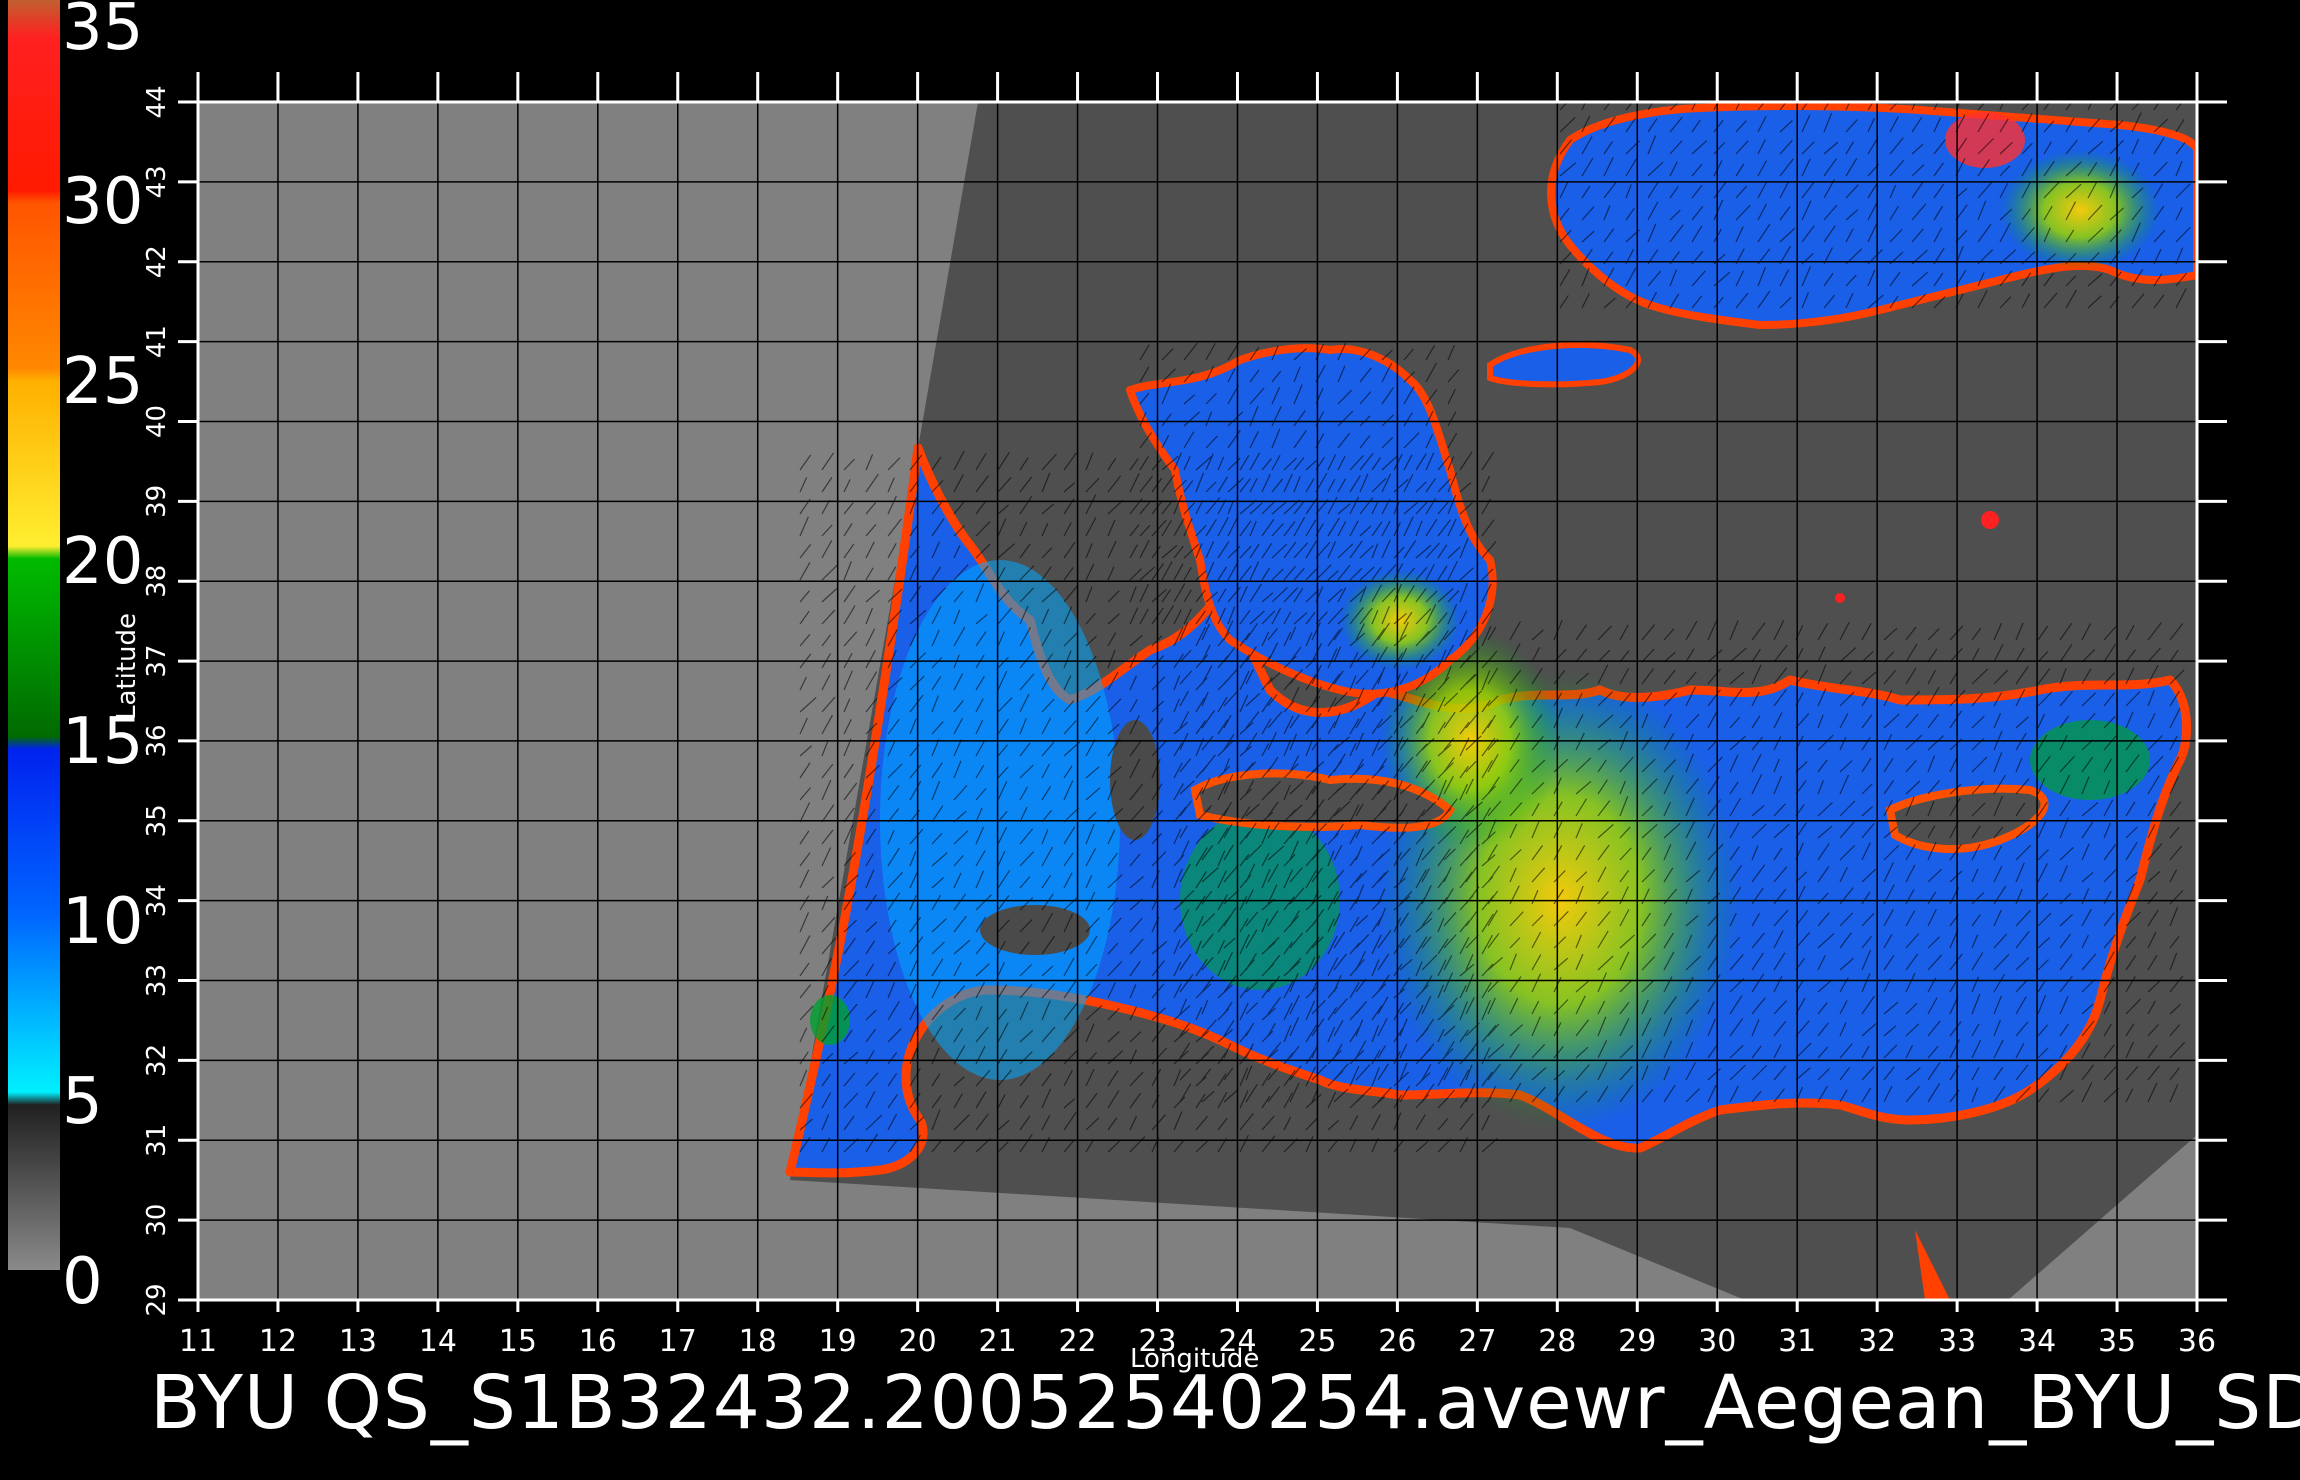  Describe the element at coordinates (598, 1341) in the screenshot. I see `lon-tick-label: 16` at that location.